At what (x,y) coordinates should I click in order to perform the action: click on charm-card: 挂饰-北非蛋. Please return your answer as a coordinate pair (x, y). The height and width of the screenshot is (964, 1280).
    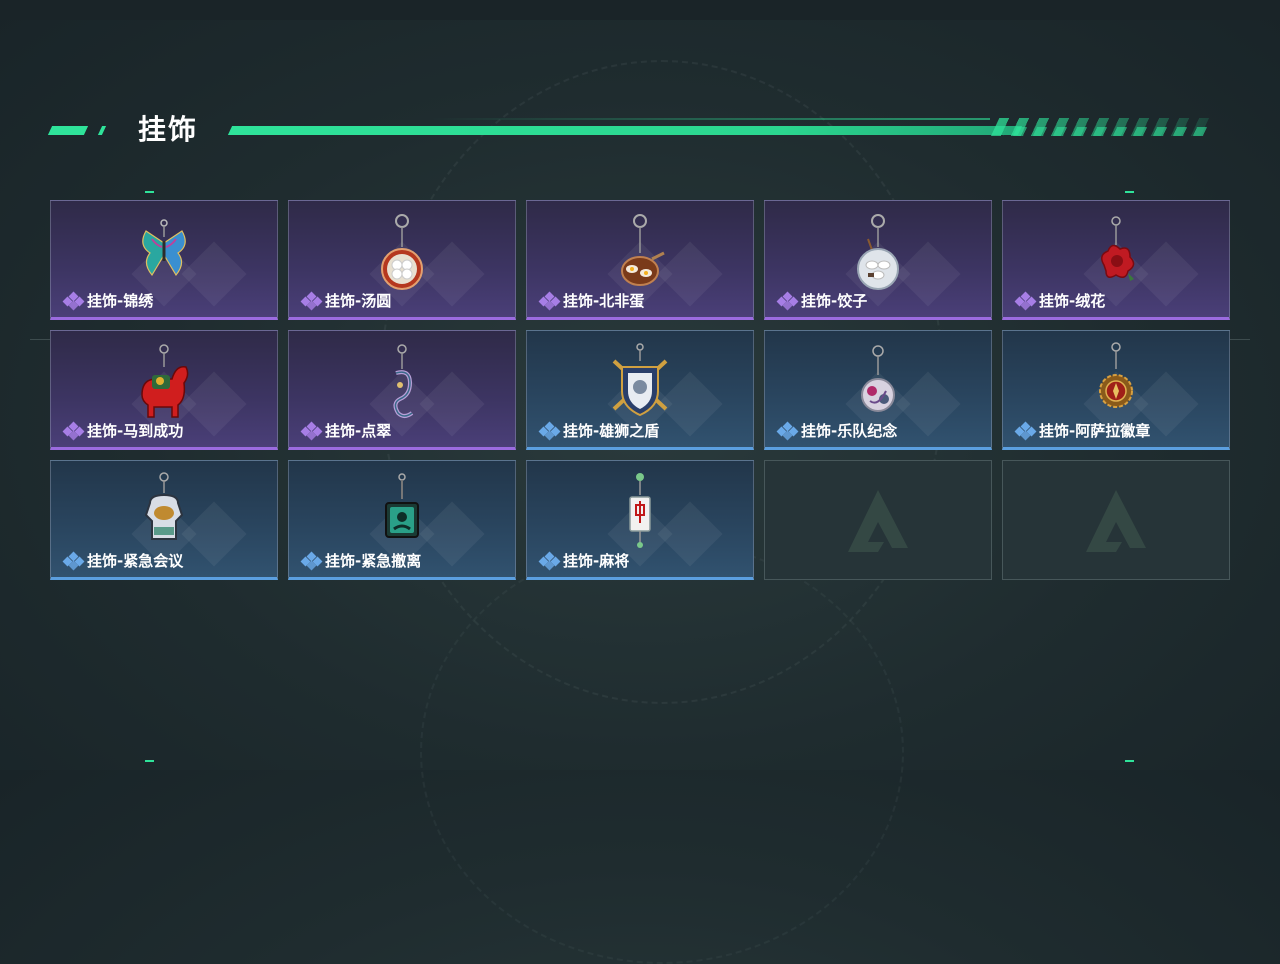
    Looking at the image, I should click on (640, 260).